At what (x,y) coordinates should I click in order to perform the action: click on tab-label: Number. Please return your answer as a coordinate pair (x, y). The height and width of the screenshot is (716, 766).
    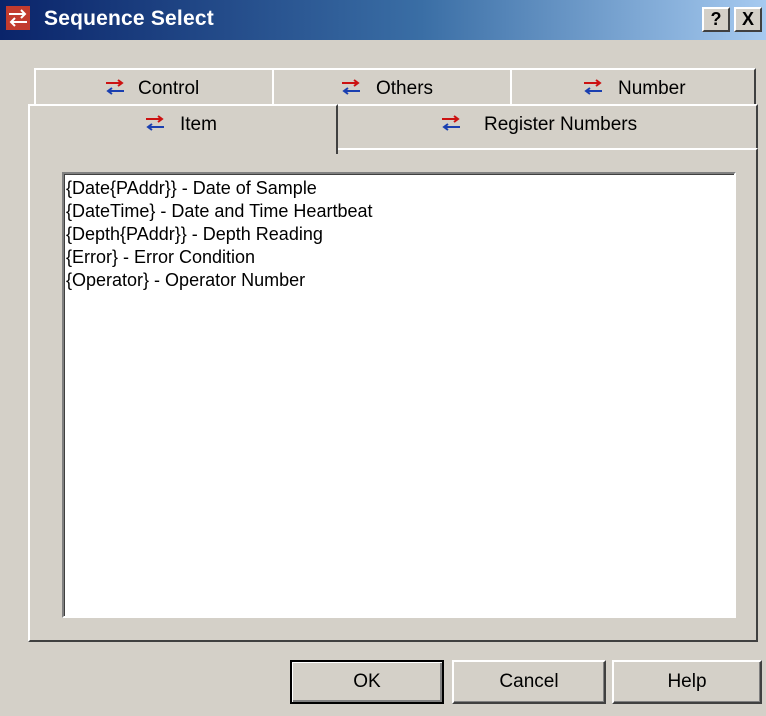
    Looking at the image, I should click on (652, 88).